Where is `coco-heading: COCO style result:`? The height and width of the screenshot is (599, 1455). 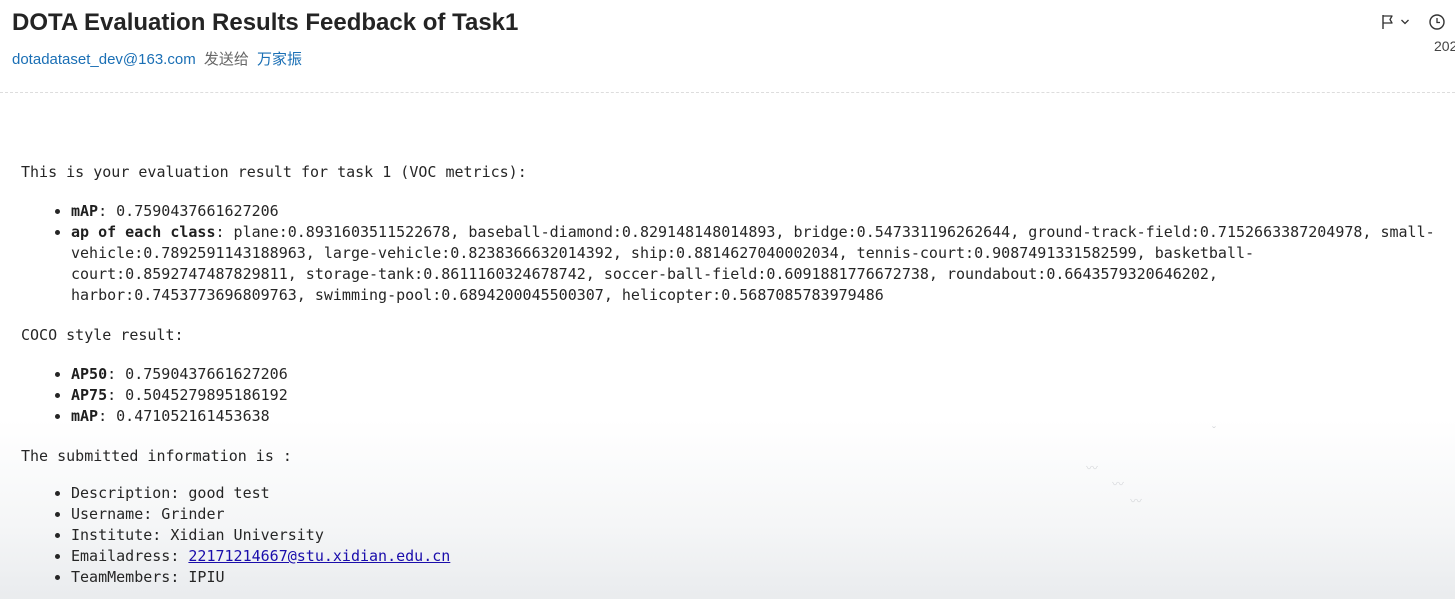
coco-heading: COCO style result: is located at coordinates (102, 335).